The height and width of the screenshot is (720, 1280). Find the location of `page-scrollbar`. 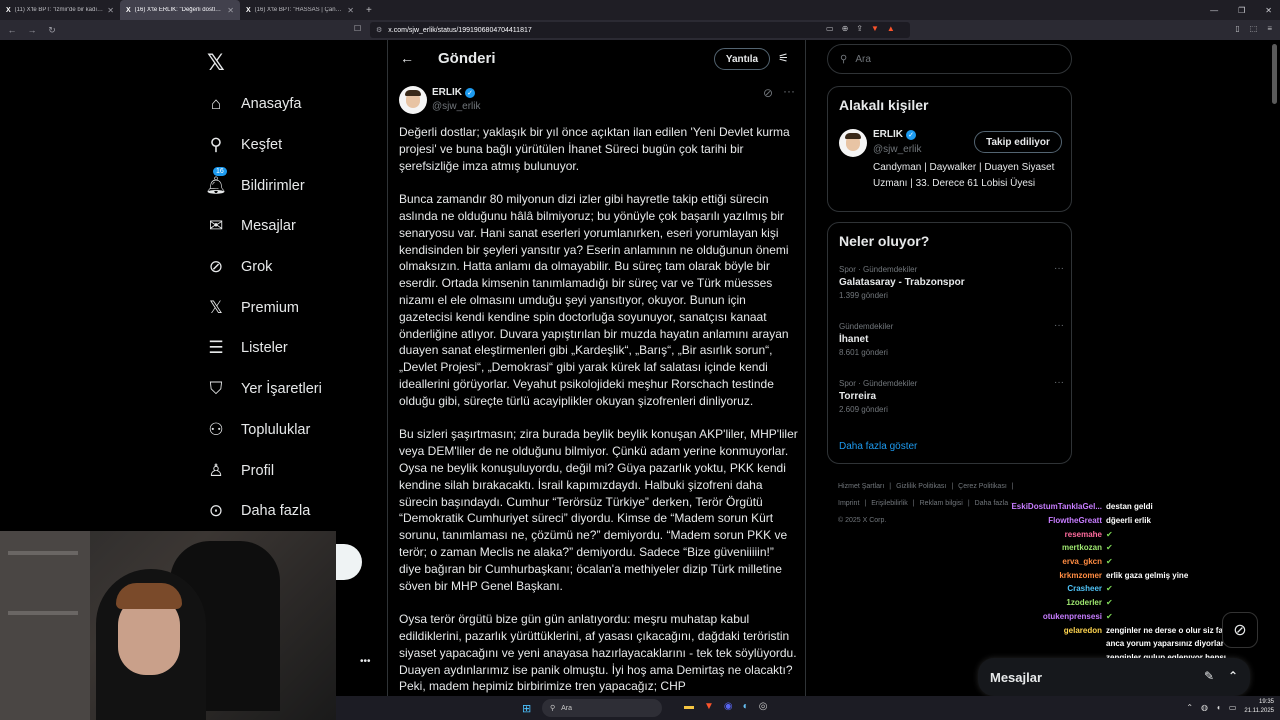

page-scrollbar is located at coordinates (1274, 74).